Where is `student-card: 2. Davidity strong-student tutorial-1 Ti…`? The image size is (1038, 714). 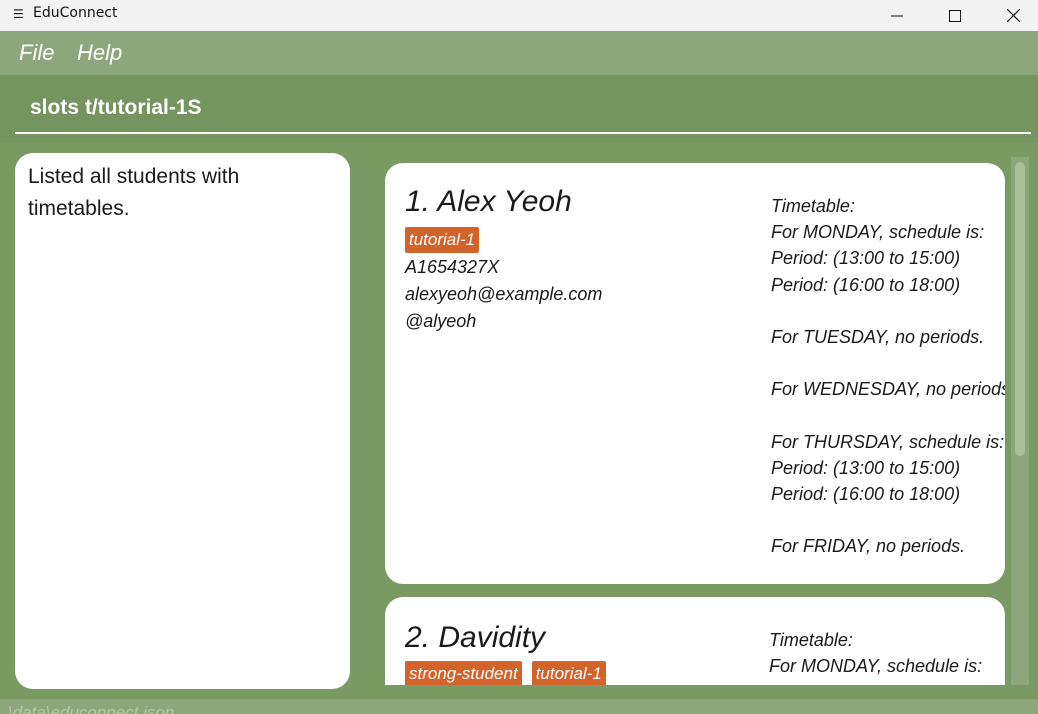
student-card: 2. Davidity strong-student tutorial-1 Ti… is located at coordinates (695, 641).